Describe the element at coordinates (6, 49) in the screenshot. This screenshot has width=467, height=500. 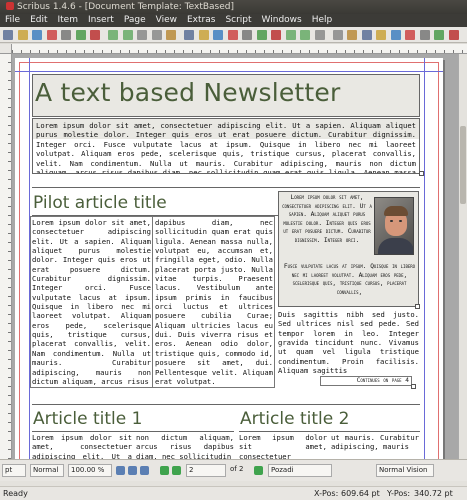
I see `ruler-corner` at that location.